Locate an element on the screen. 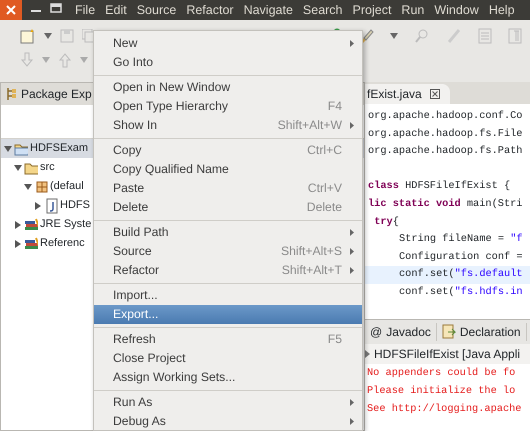 This screenshot has height=431, width=530. tree-label: HDFS is located at coordinates (75, 206).